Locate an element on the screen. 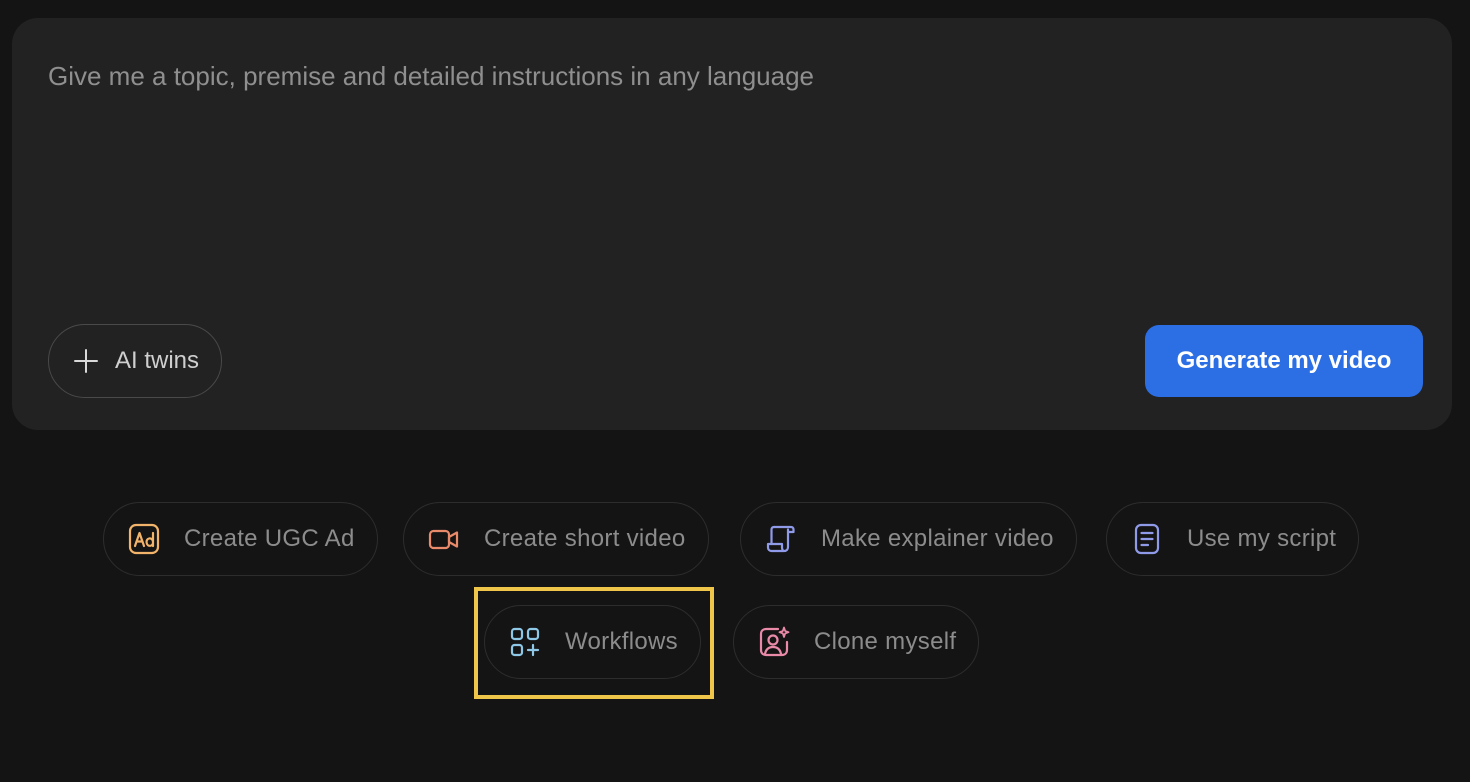  scroll-icon is located at coordinates (781, 539).